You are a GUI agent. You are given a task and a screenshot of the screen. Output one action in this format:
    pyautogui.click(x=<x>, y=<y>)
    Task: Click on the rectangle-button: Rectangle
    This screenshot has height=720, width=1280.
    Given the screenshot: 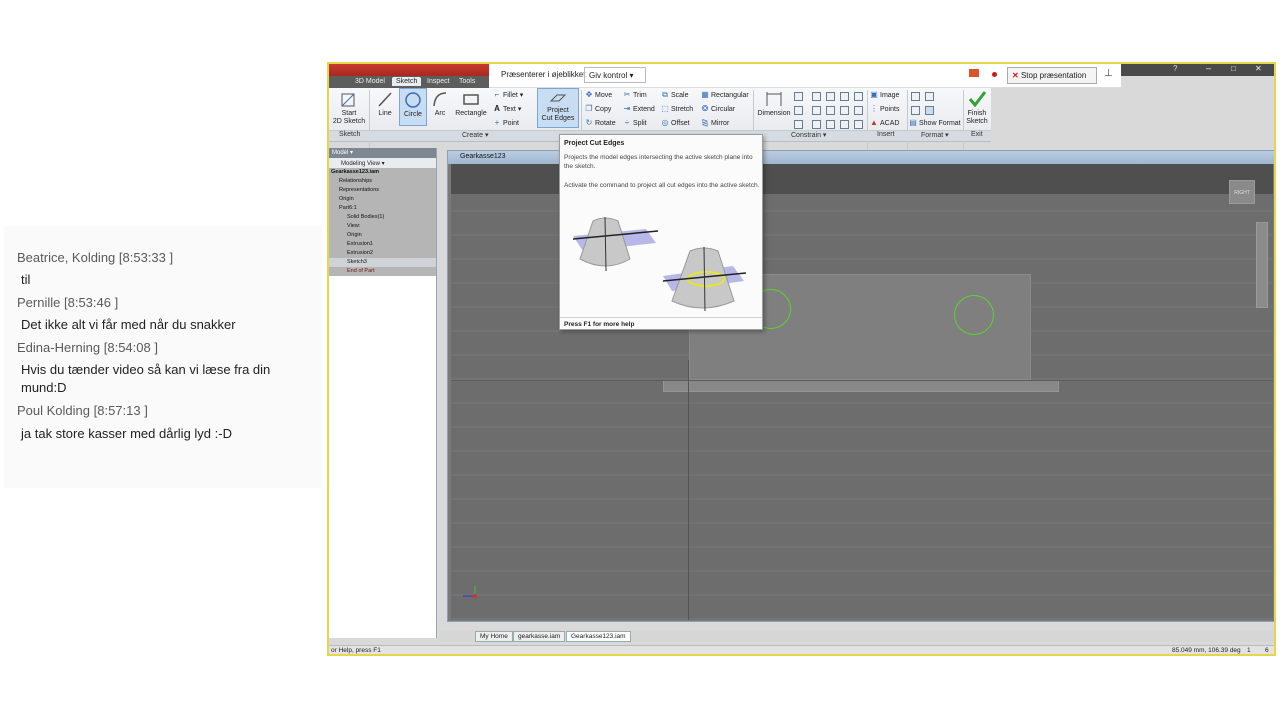 What is the action you would take?
    pyautogui.click(x=471, y=103)
    